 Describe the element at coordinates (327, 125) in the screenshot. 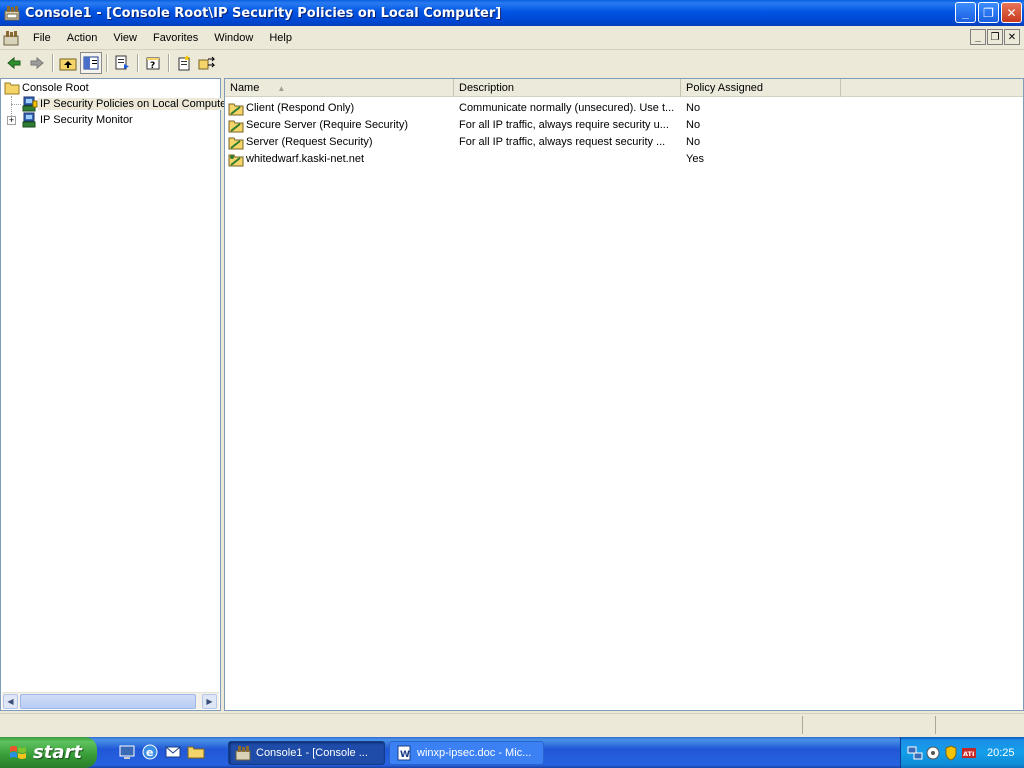

I see `row-name: Secure Server (Require Security)` at that location.